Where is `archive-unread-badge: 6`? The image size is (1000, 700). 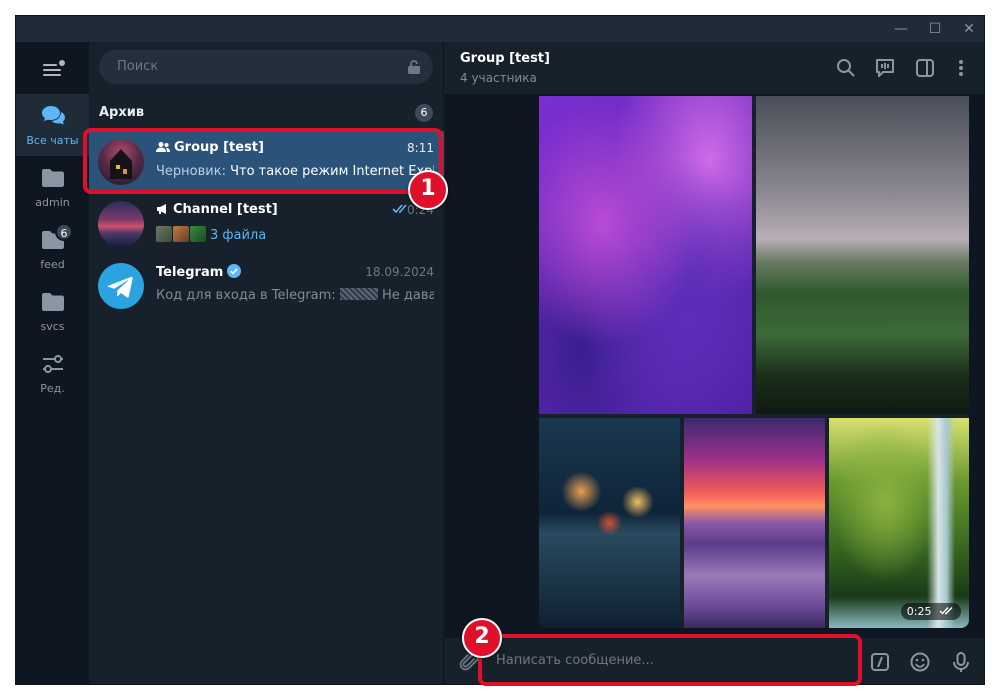 archive-unread-badge: 6 is located at coordinates (424, 113).